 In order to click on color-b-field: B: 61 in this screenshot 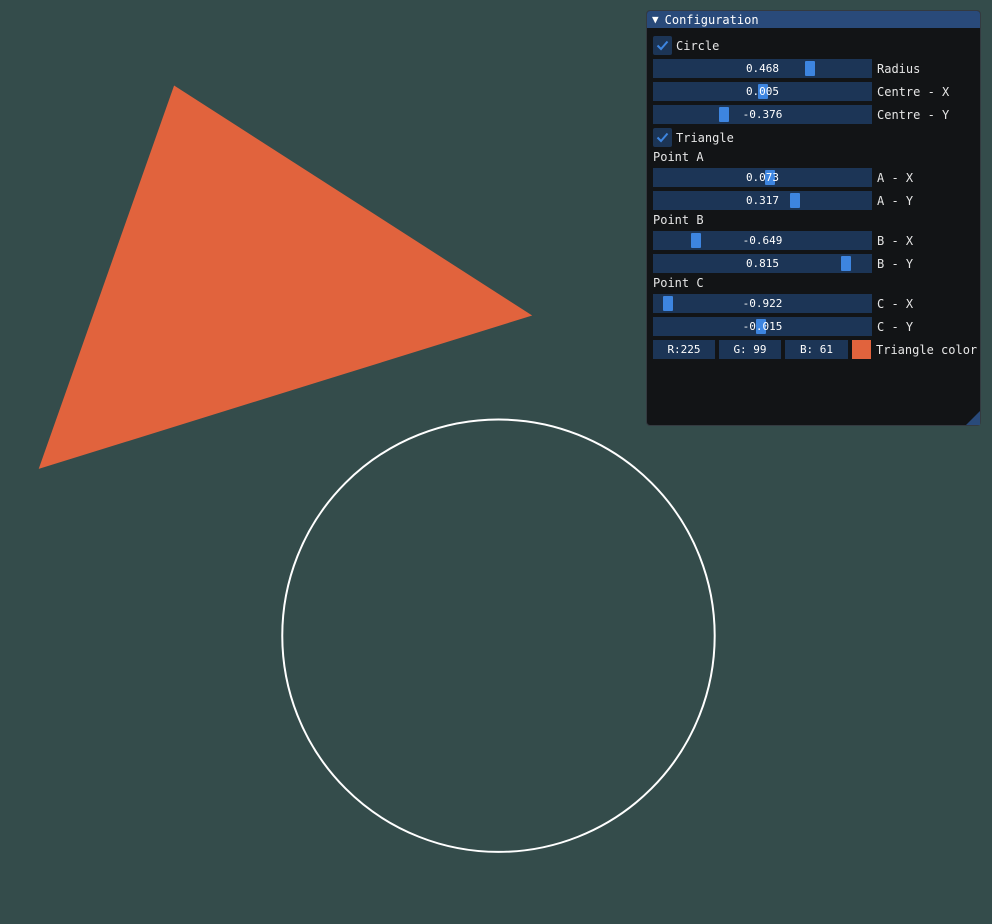, I will do `click(816, 349)`.